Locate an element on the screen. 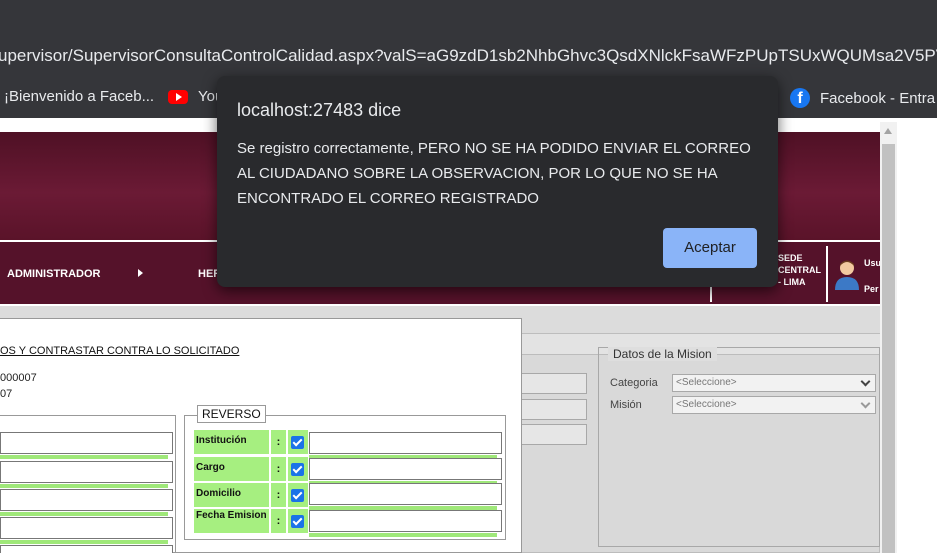 Image resolution: width=937 pixels, height=553 pixels. mision-select-value: <Seleccione> is located at coordinates (706, 404).